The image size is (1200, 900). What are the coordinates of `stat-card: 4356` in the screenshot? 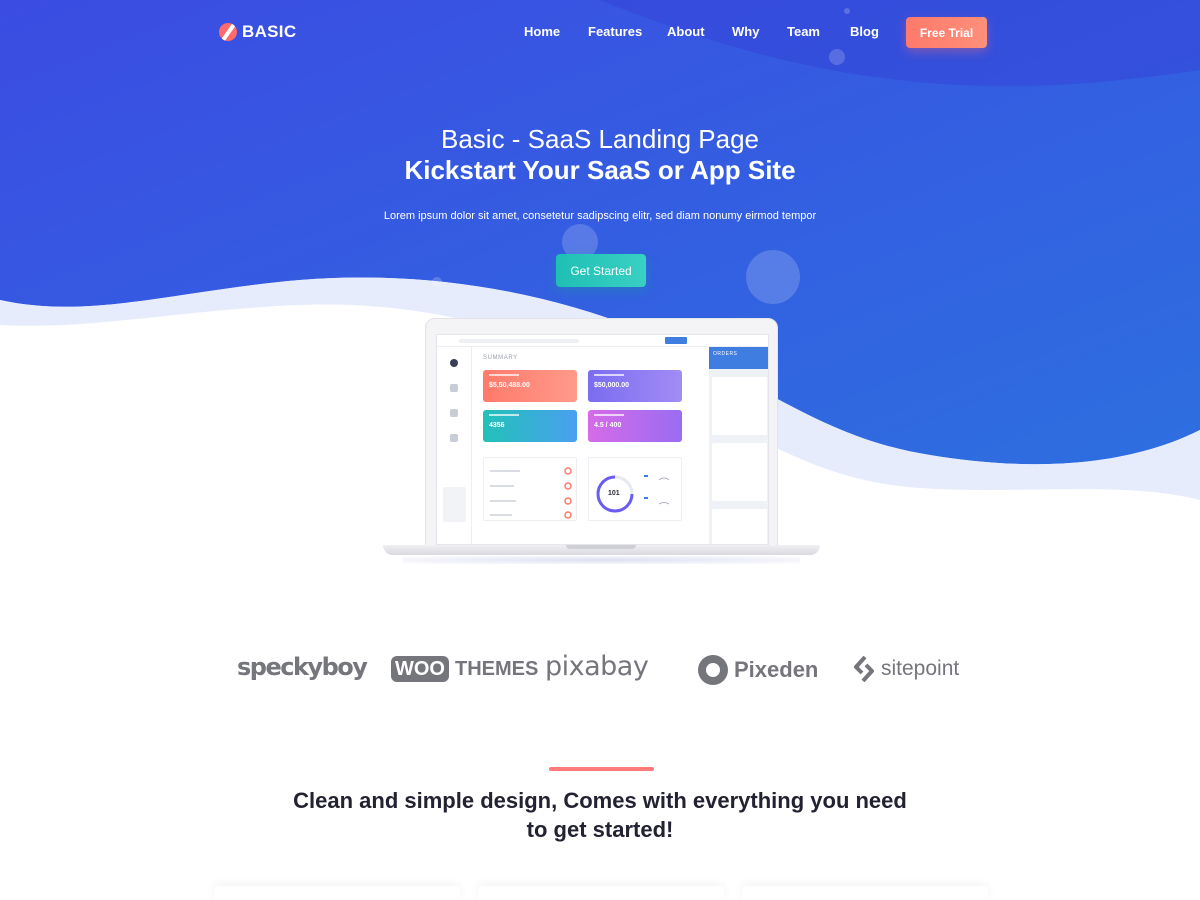 It's located at (530, 426).